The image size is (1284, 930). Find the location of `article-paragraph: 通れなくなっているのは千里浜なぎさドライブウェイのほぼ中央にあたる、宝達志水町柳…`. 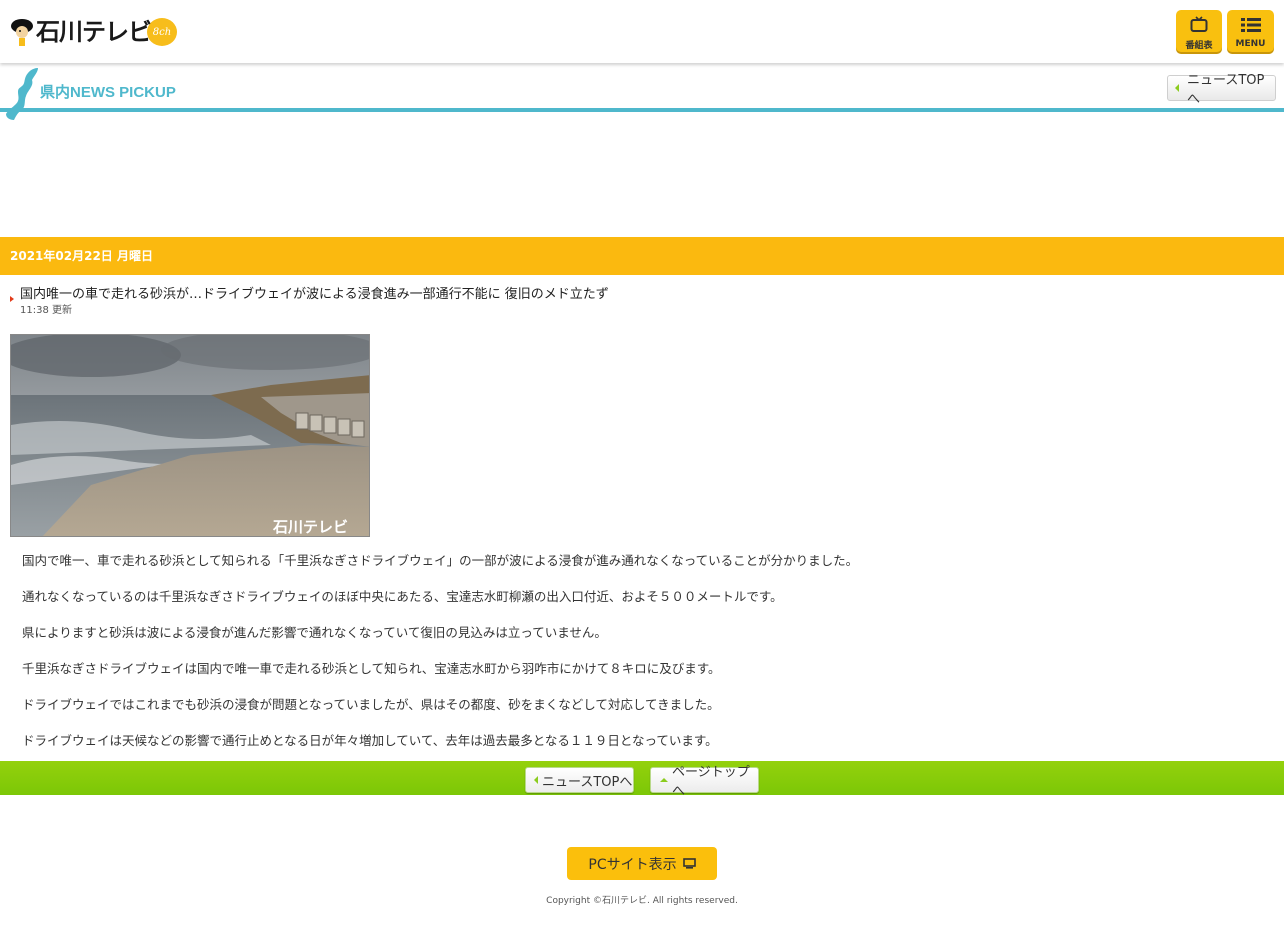

article-paragraph: 通れなくなっているのは千里浜なぎさドライブウェイのほぼ中央にあたる、宝達志水町柳… is located at coordinates (402, 596).